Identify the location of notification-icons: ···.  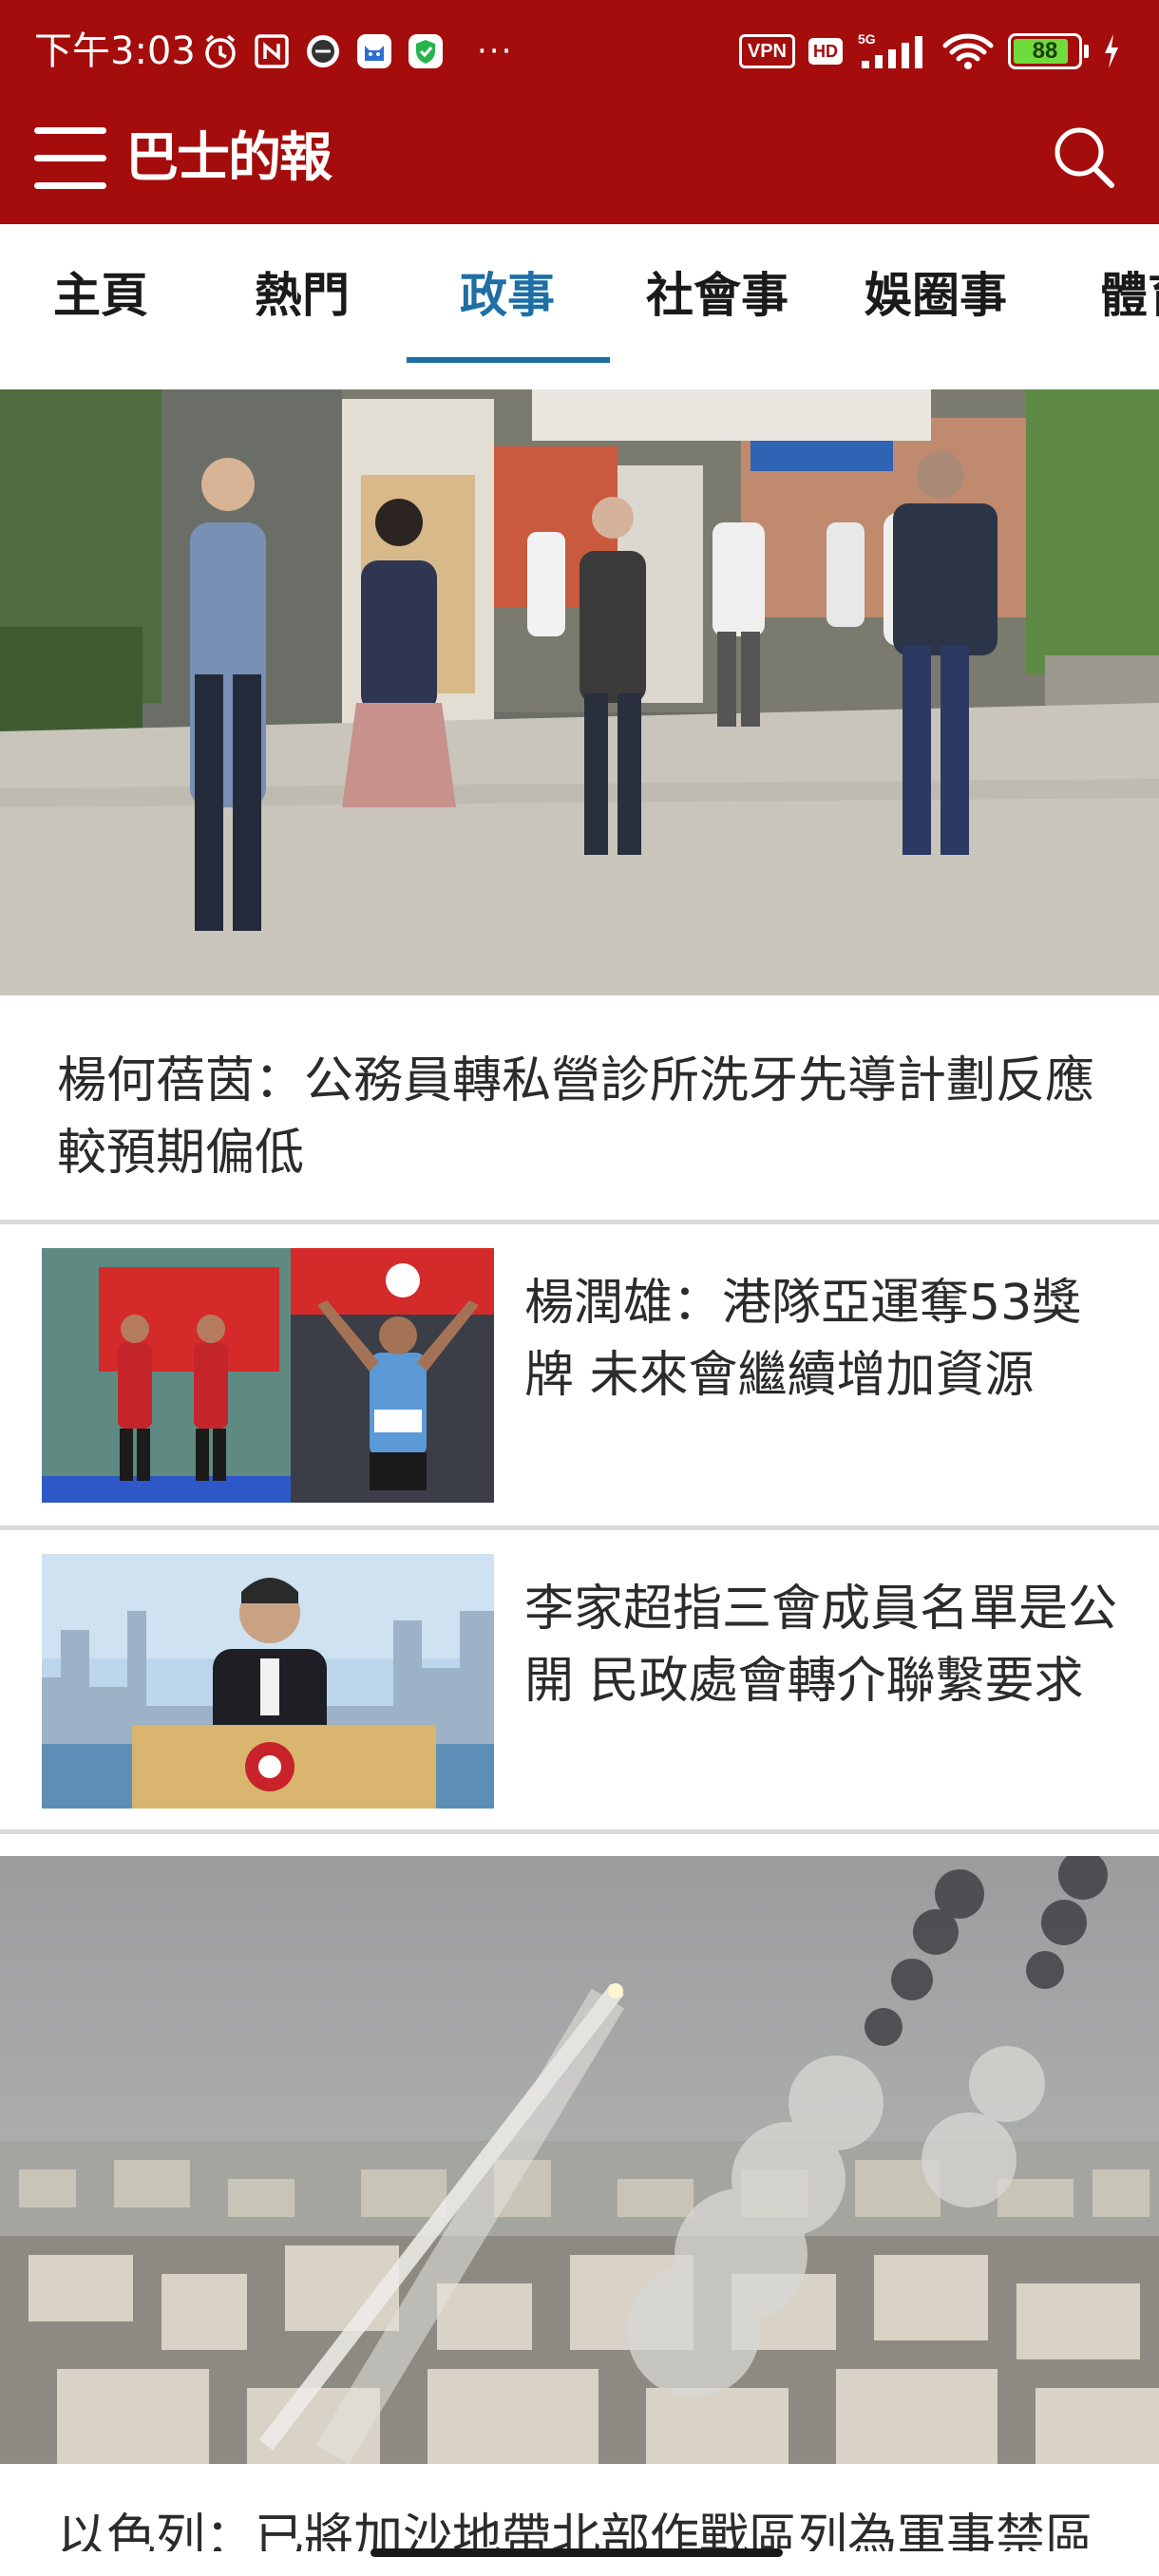
(357, 51).